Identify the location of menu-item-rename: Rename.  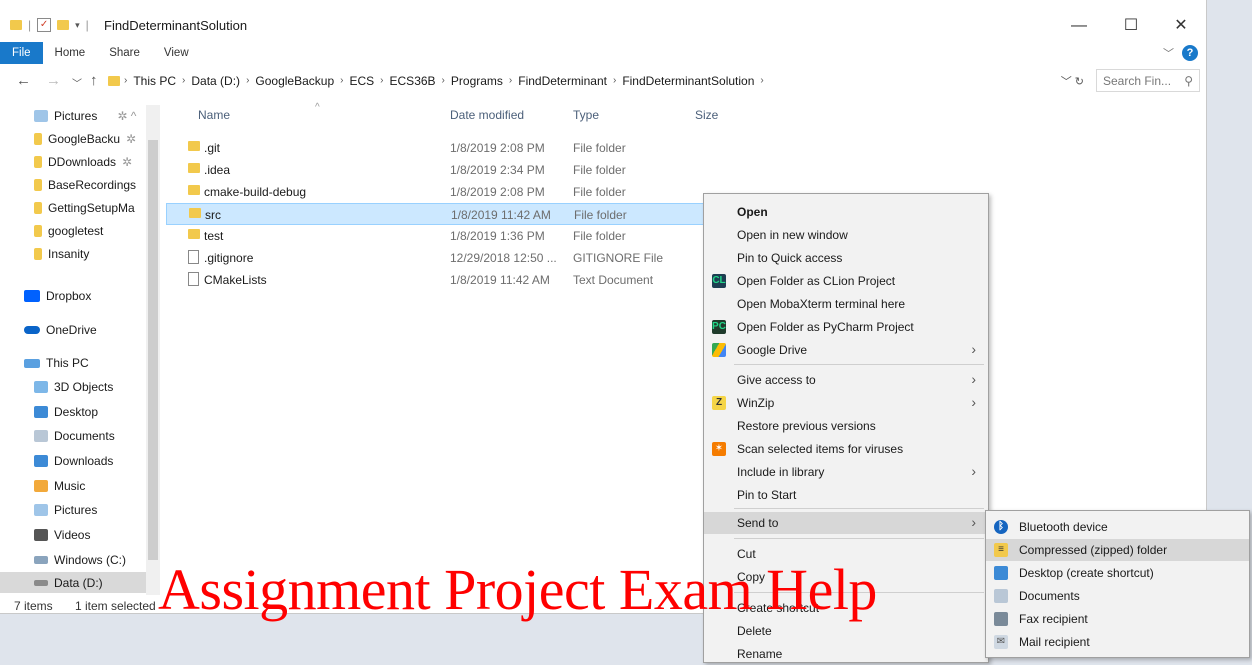
(846, 654).